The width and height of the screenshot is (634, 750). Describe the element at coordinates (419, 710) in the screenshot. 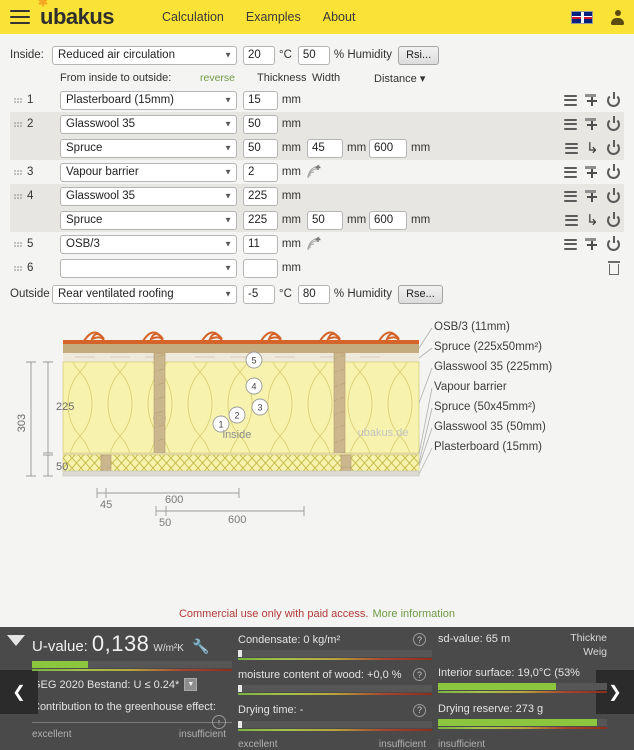

I see `drying-time-help-icon: ?` at that location.